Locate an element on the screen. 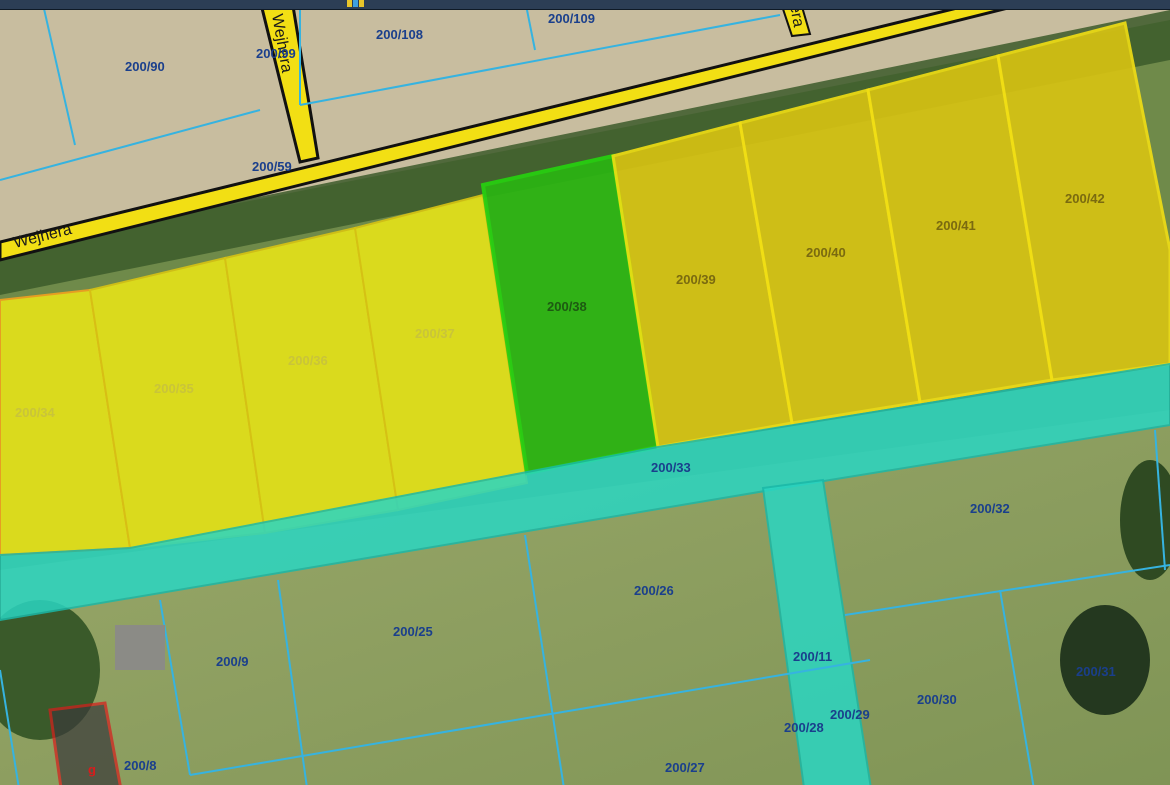 This screenshot has width=1170, height=785. parcel-label: 200/9 is located at coordinates (232, 661).